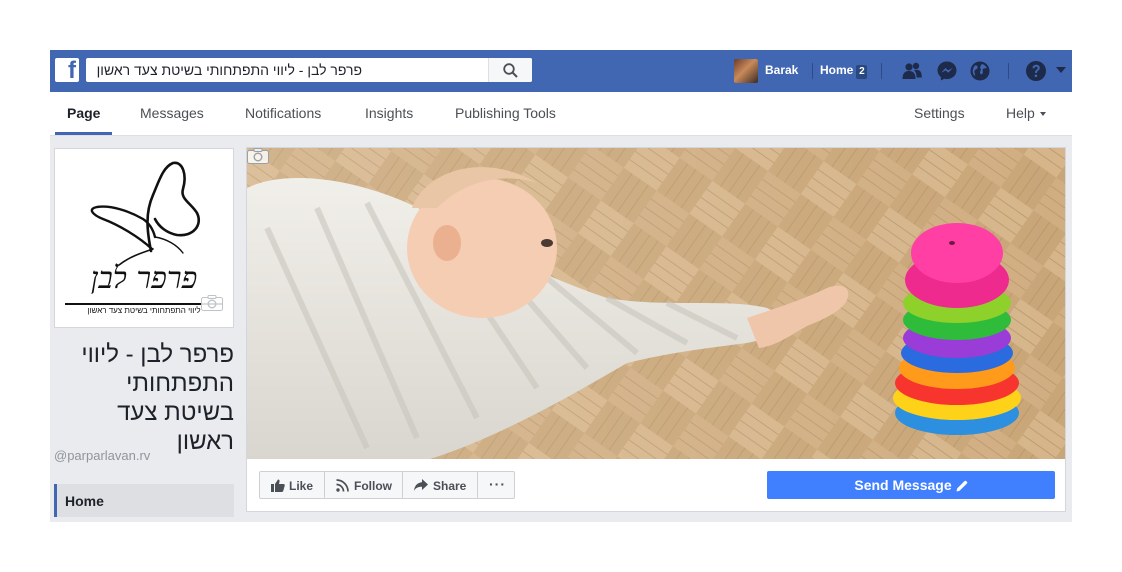 The width and height of the screenshot is (1122, 572). Describe the element at coordinates (83, 133) in the screenshot. I see `active-tab-indicator` at that location.